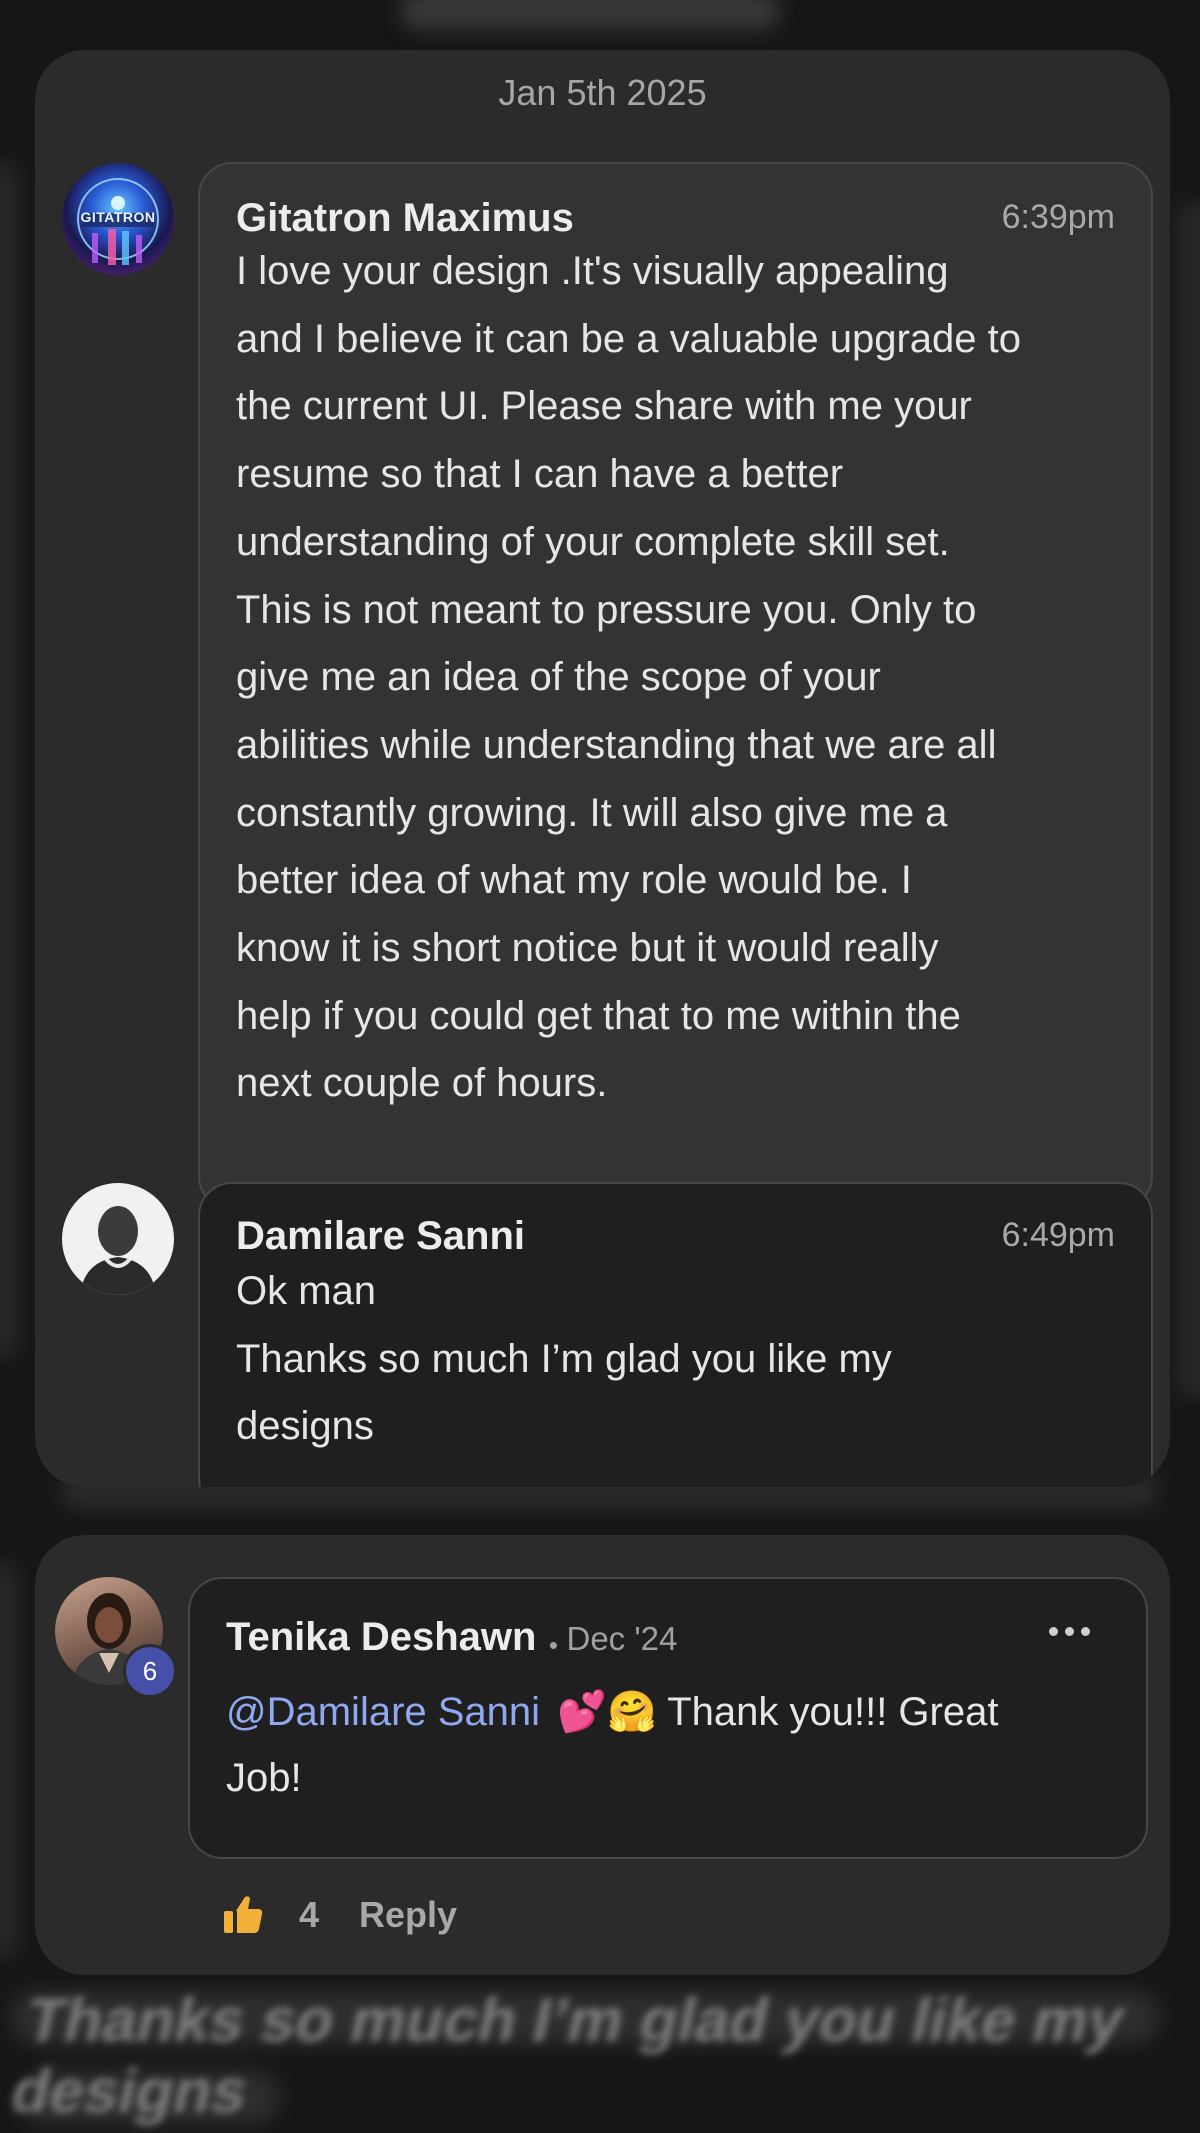  I want to click on avatar-gitatron-label: GITATRON, so click(118, 217).